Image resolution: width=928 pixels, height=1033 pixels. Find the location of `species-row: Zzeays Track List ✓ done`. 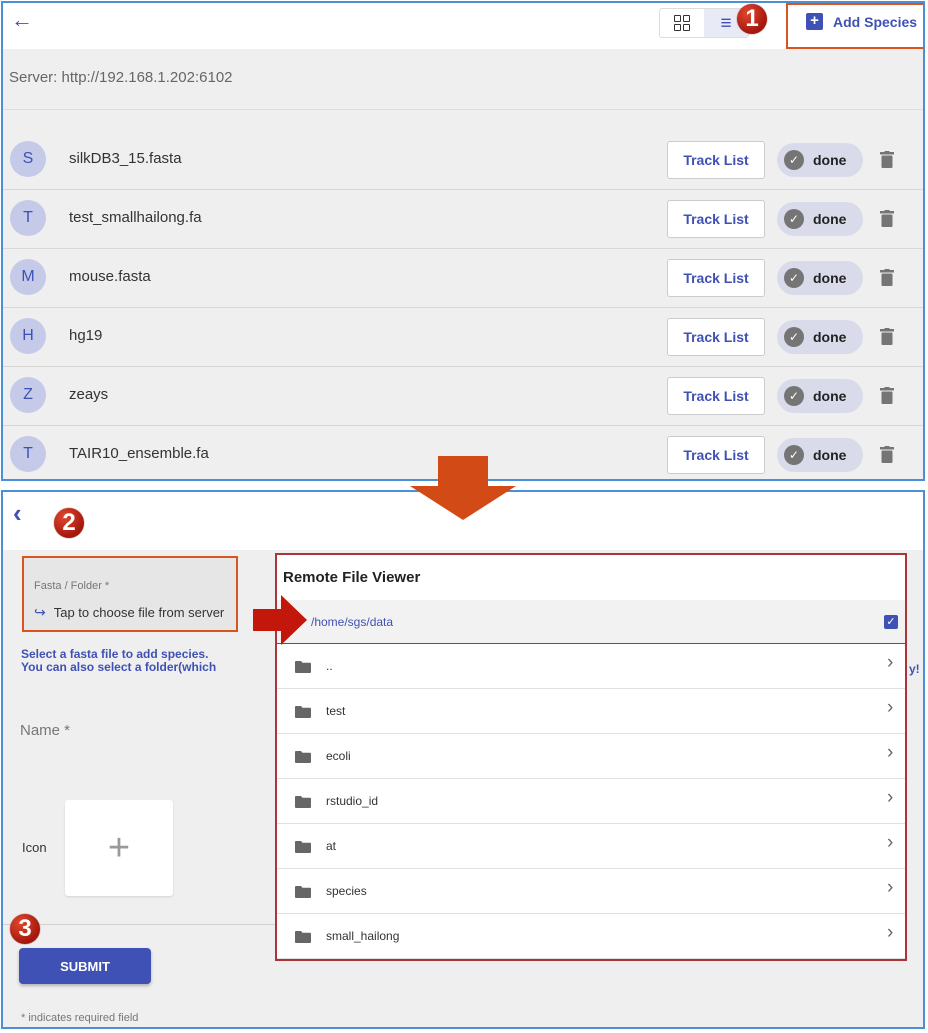

species-row: Zzeays Track List ✓ done is located at coordinates (463, 396).